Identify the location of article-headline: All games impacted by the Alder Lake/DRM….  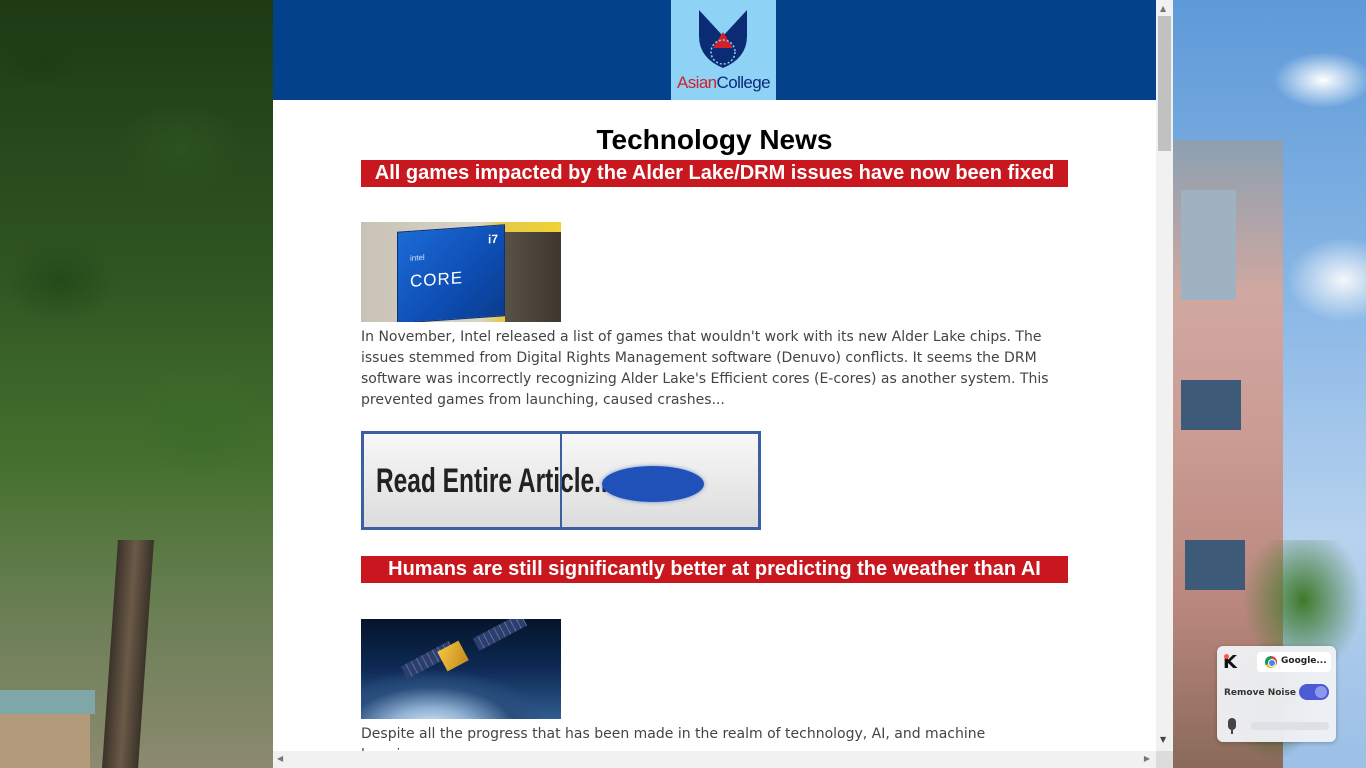
(714, 173).